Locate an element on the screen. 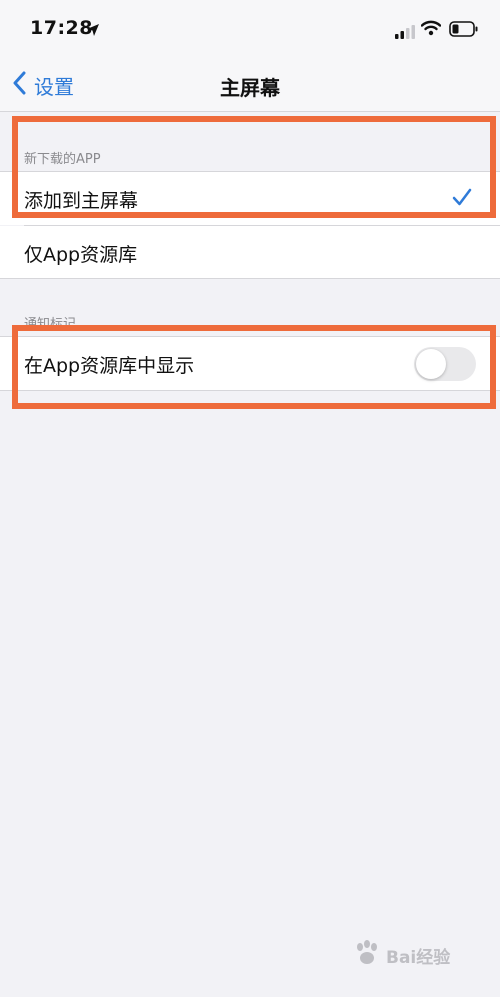 Image resolution: width=500 pixels, height=997 pixels. status-time: 17:28 is located at coordinates (61, 28).